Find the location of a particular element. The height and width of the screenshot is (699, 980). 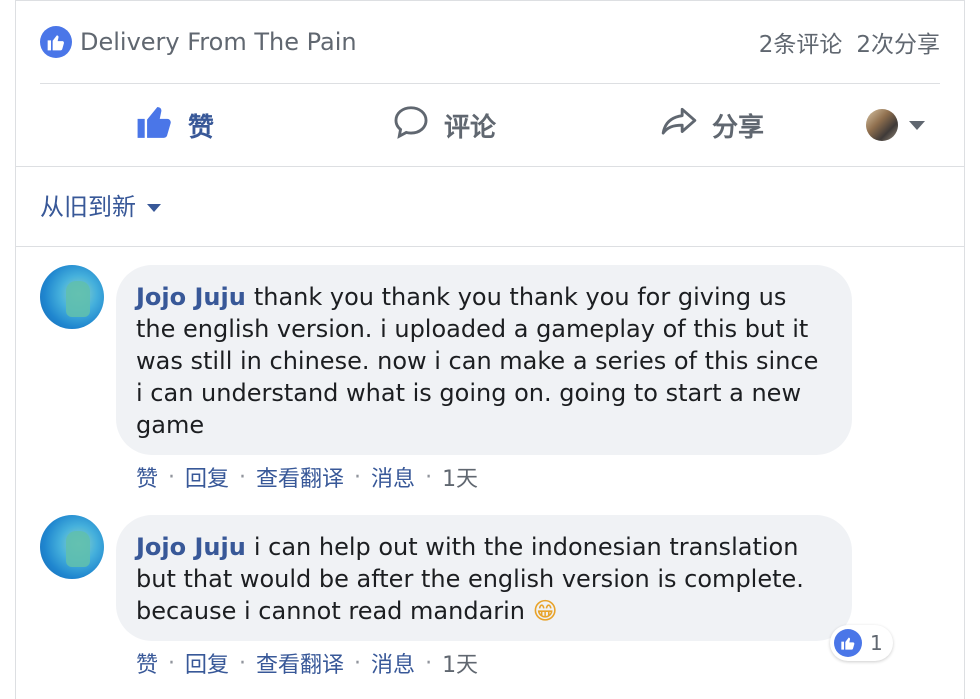

divider is located at coordinates (490, 246).